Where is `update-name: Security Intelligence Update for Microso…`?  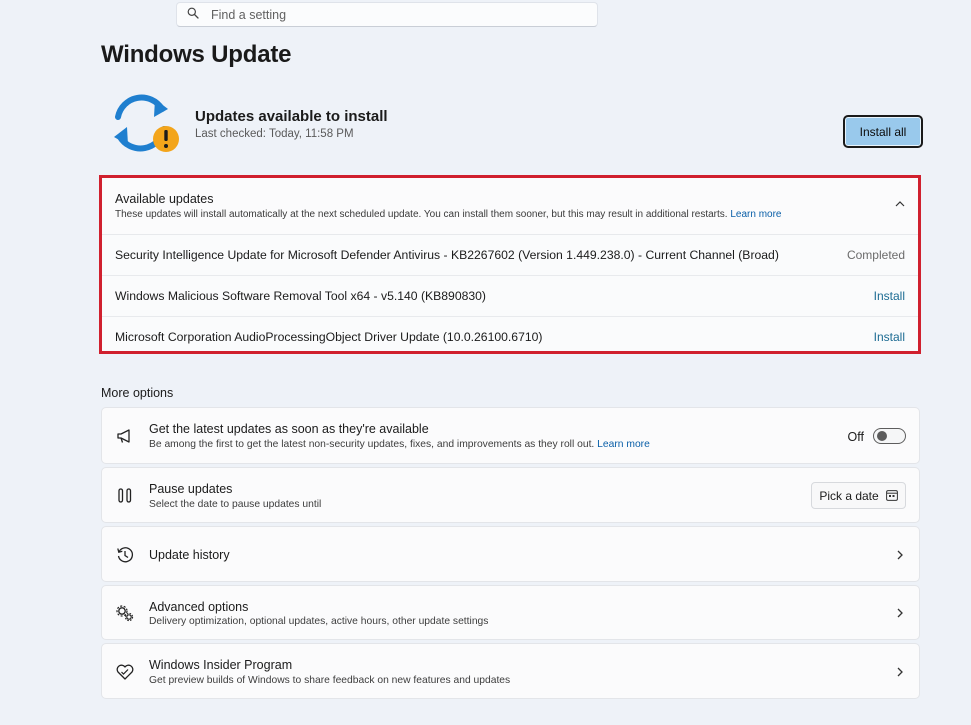
update-name: Security Intelligence Update for Microso… is located at coordinates (447, 255).